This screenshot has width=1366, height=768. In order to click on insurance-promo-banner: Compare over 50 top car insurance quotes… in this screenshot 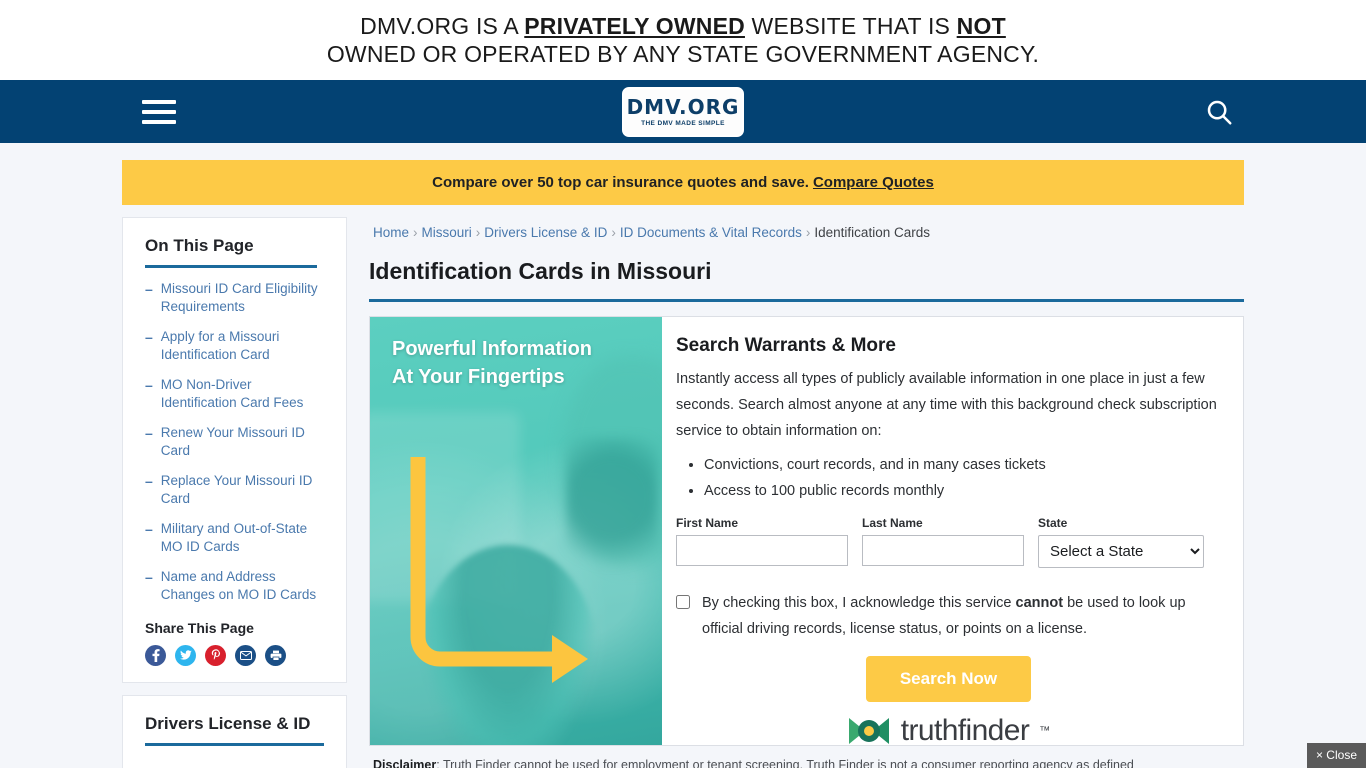, I will do `click(683, 182)`.